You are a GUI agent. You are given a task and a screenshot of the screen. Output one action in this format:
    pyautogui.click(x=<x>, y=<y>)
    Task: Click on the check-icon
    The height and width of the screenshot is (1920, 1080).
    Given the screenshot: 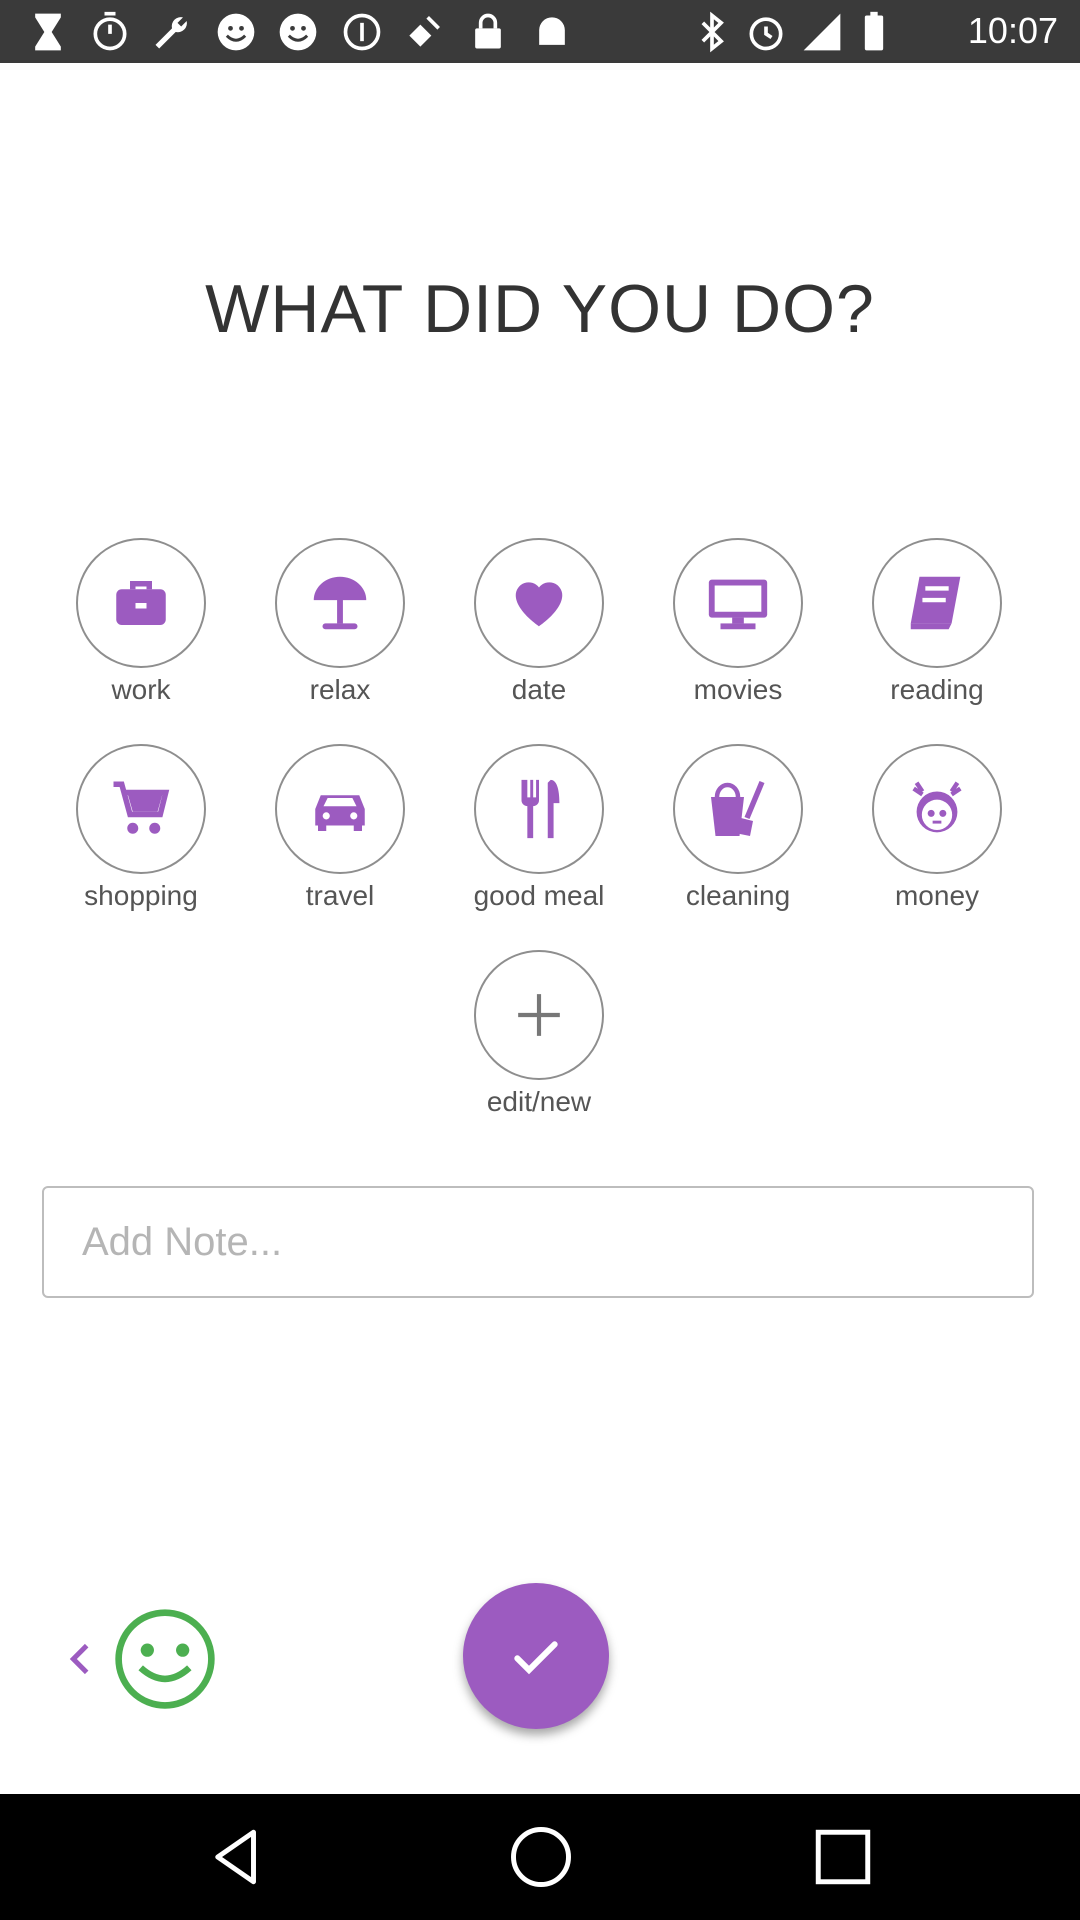 What is the action you would take?
    pyautogui.click(x=536, y=1658)
    